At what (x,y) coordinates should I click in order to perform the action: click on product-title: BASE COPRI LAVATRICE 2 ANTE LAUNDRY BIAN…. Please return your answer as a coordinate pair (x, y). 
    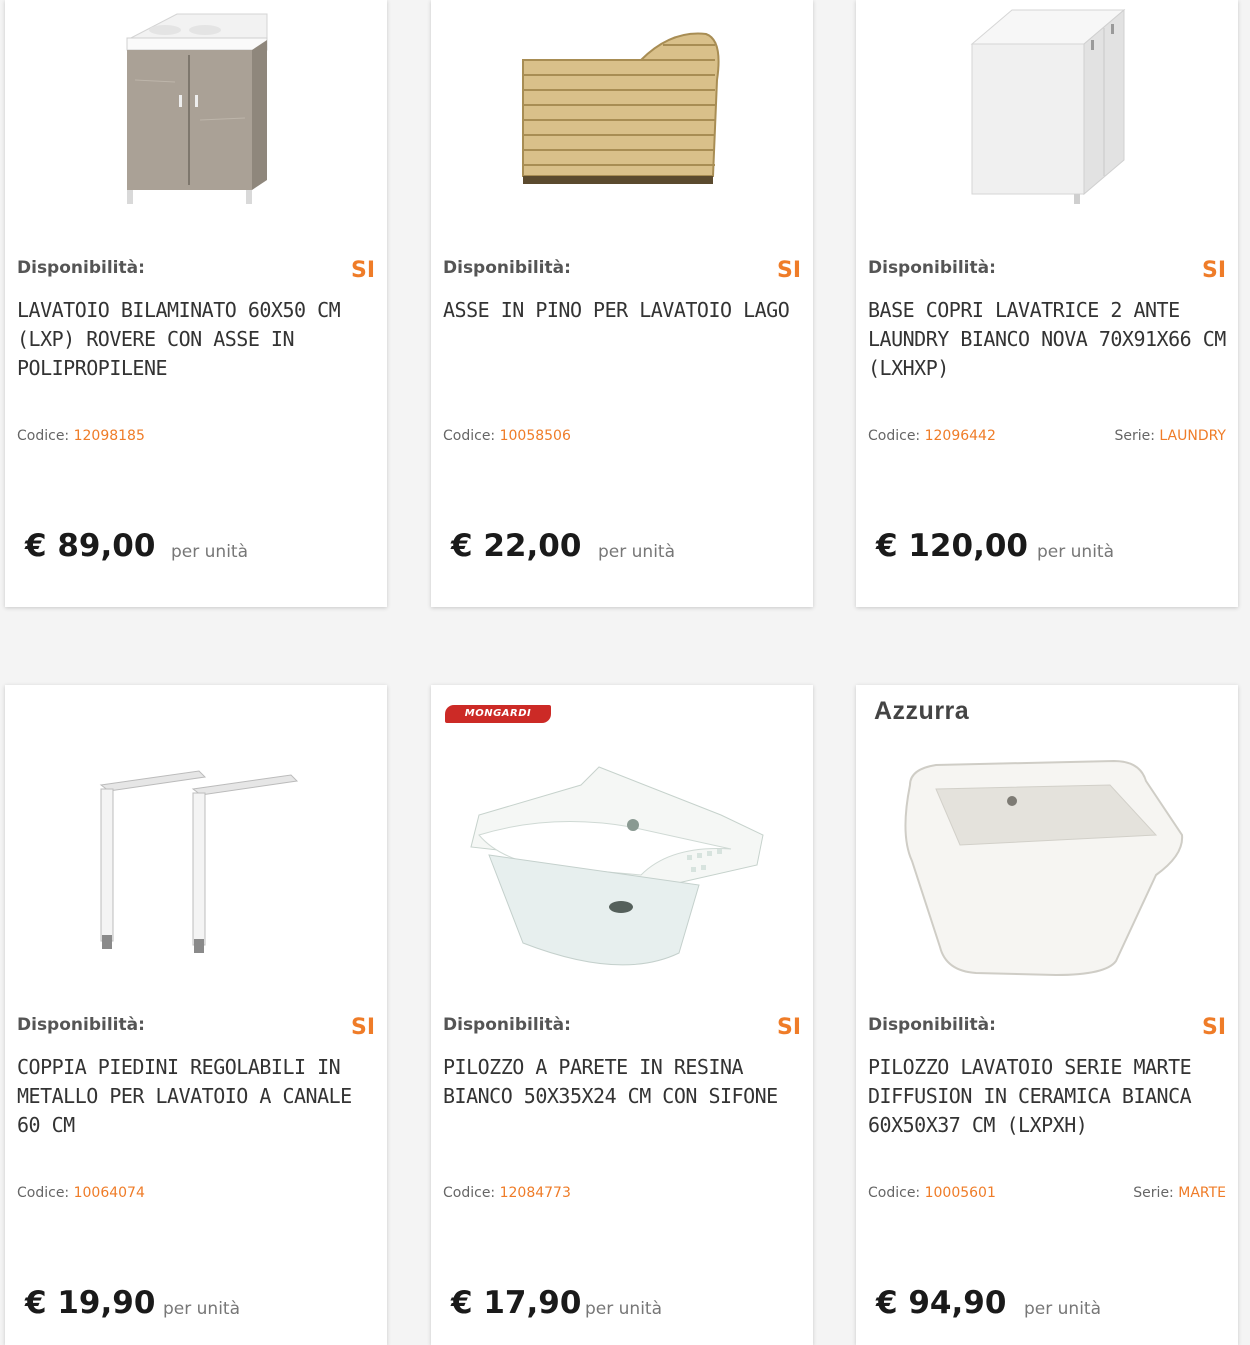
    Looking at the image, I should click on (1048, 339).